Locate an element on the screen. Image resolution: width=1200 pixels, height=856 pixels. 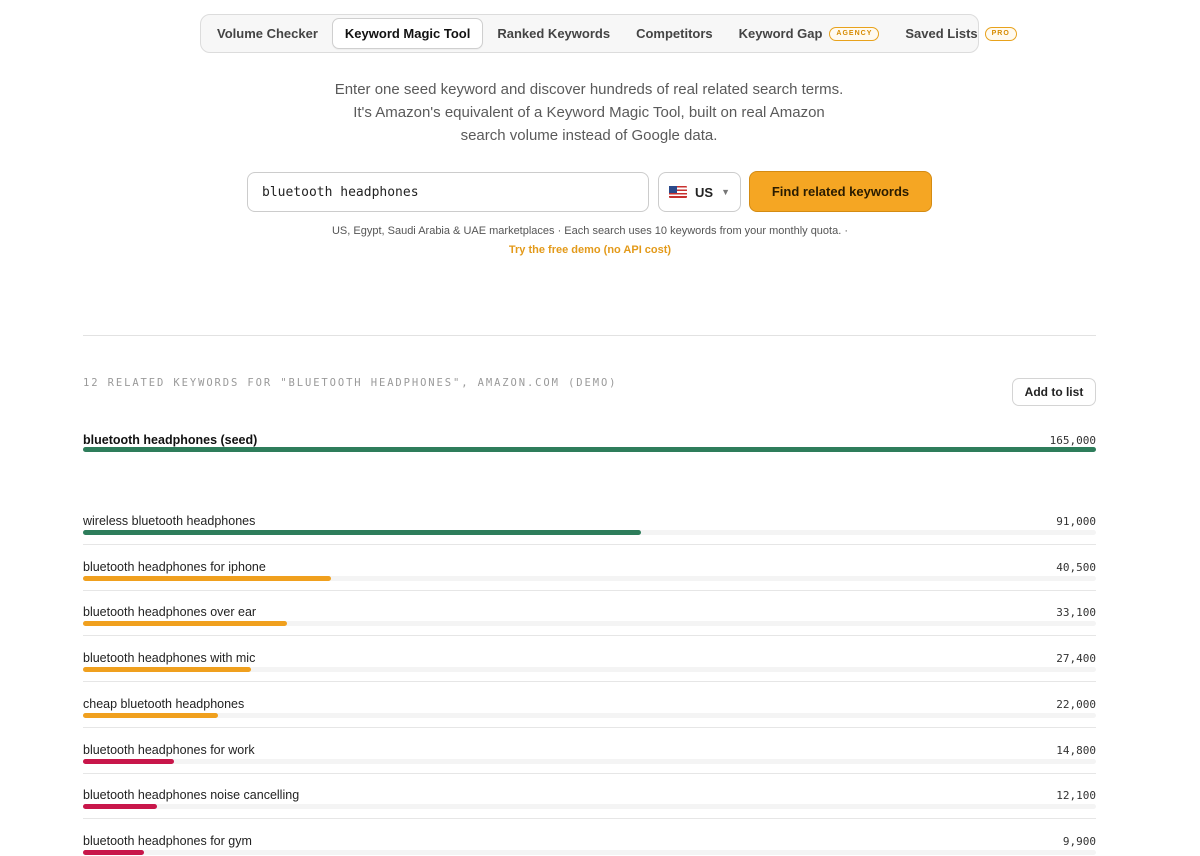
tab-label: Volume Checker is located at coordinates (267, 33).